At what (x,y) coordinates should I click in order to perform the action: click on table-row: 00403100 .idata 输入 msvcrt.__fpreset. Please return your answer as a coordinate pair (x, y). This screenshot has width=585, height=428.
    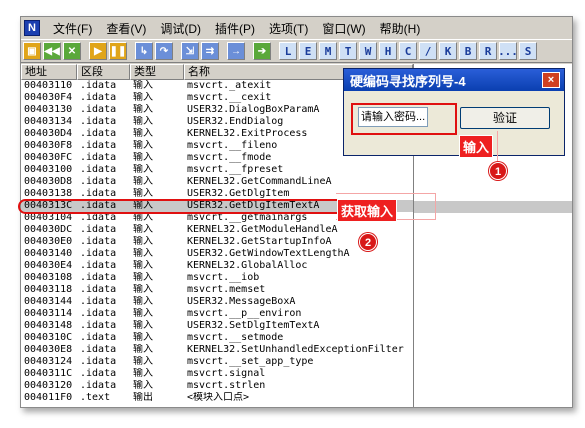
    Looking at the image, I should click on (217, 170).